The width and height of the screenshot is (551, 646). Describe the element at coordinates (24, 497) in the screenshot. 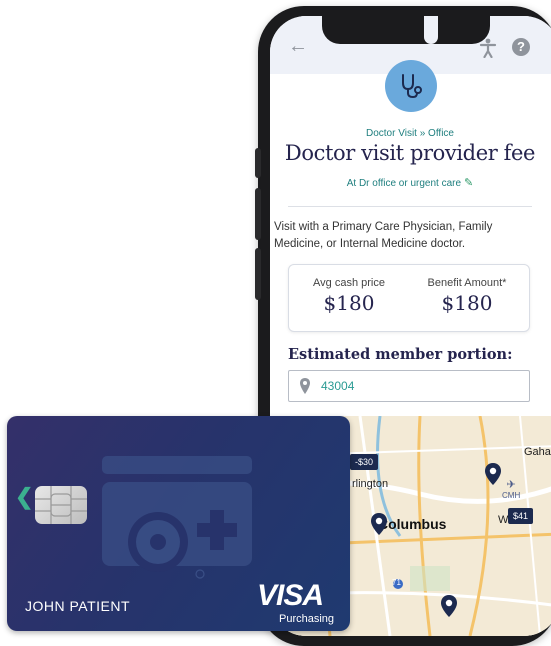

I see `chevron-left-icon: ❮` at that location.